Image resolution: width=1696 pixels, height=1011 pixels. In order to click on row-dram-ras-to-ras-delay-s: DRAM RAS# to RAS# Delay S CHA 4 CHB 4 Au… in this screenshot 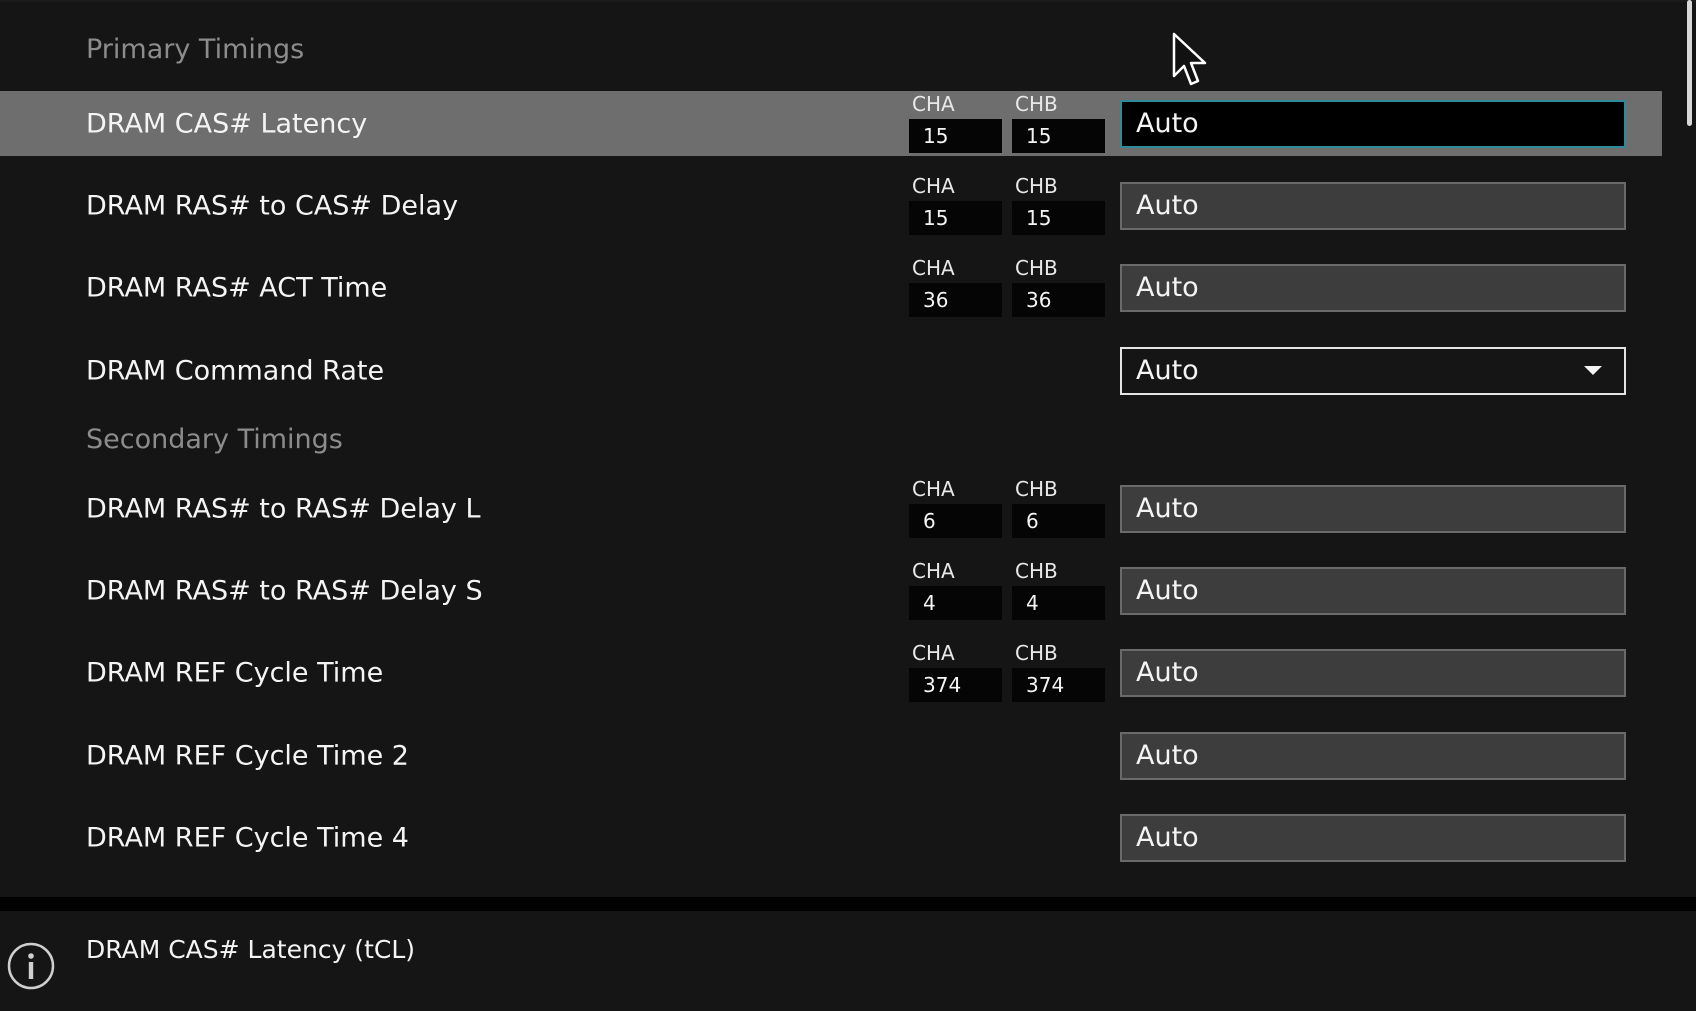, I will do `click(831, 590)`.